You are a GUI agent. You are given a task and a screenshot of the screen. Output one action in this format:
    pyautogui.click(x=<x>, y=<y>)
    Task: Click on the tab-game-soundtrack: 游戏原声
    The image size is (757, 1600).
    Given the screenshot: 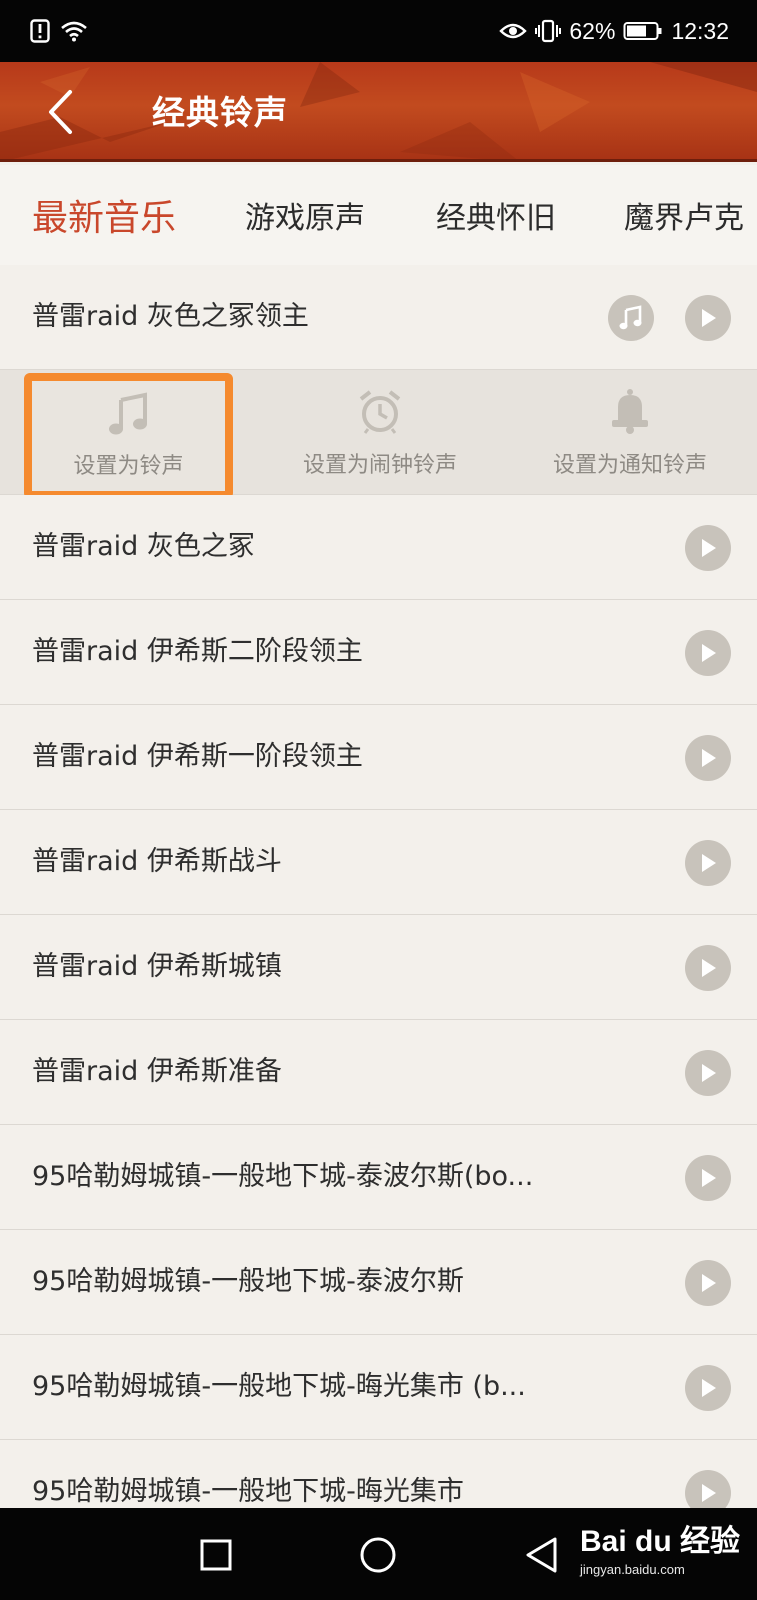 What is the action you would take?
    pyautogui.click(x=305, y=215)
    